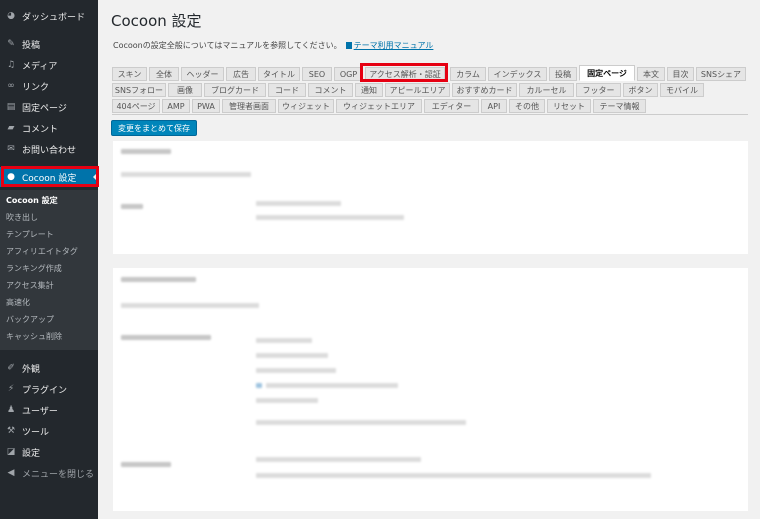 This screenshot has height=519, width=760. Describe the element at coordinates (468, 74) in the screenshot. I see `tab-column: カラム` at that location.